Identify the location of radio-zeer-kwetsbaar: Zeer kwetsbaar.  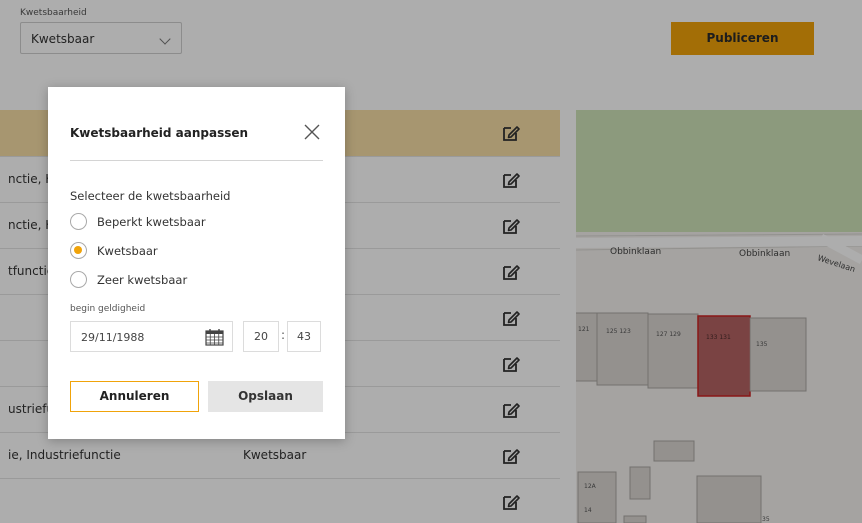
(190, 280).